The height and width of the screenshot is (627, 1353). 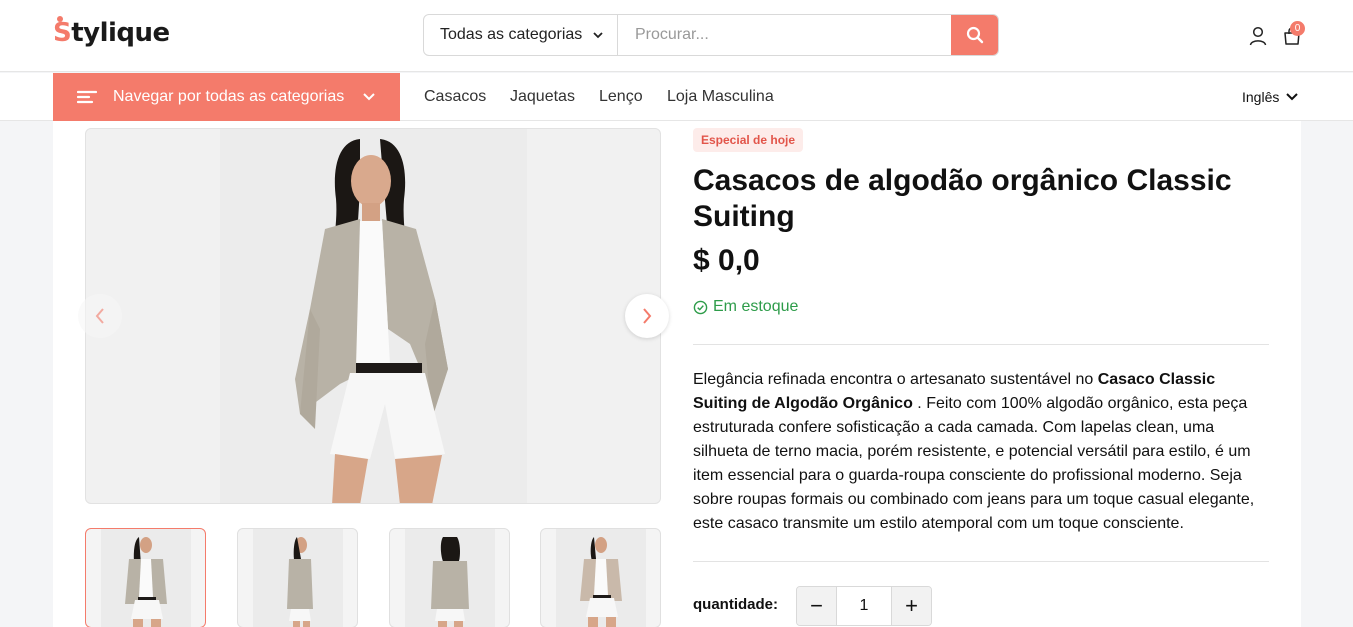 What do you see at coordinates (911, 606) in the screenshot?
I see `quantity-increase-button: +` at bounding box center [911, 606].